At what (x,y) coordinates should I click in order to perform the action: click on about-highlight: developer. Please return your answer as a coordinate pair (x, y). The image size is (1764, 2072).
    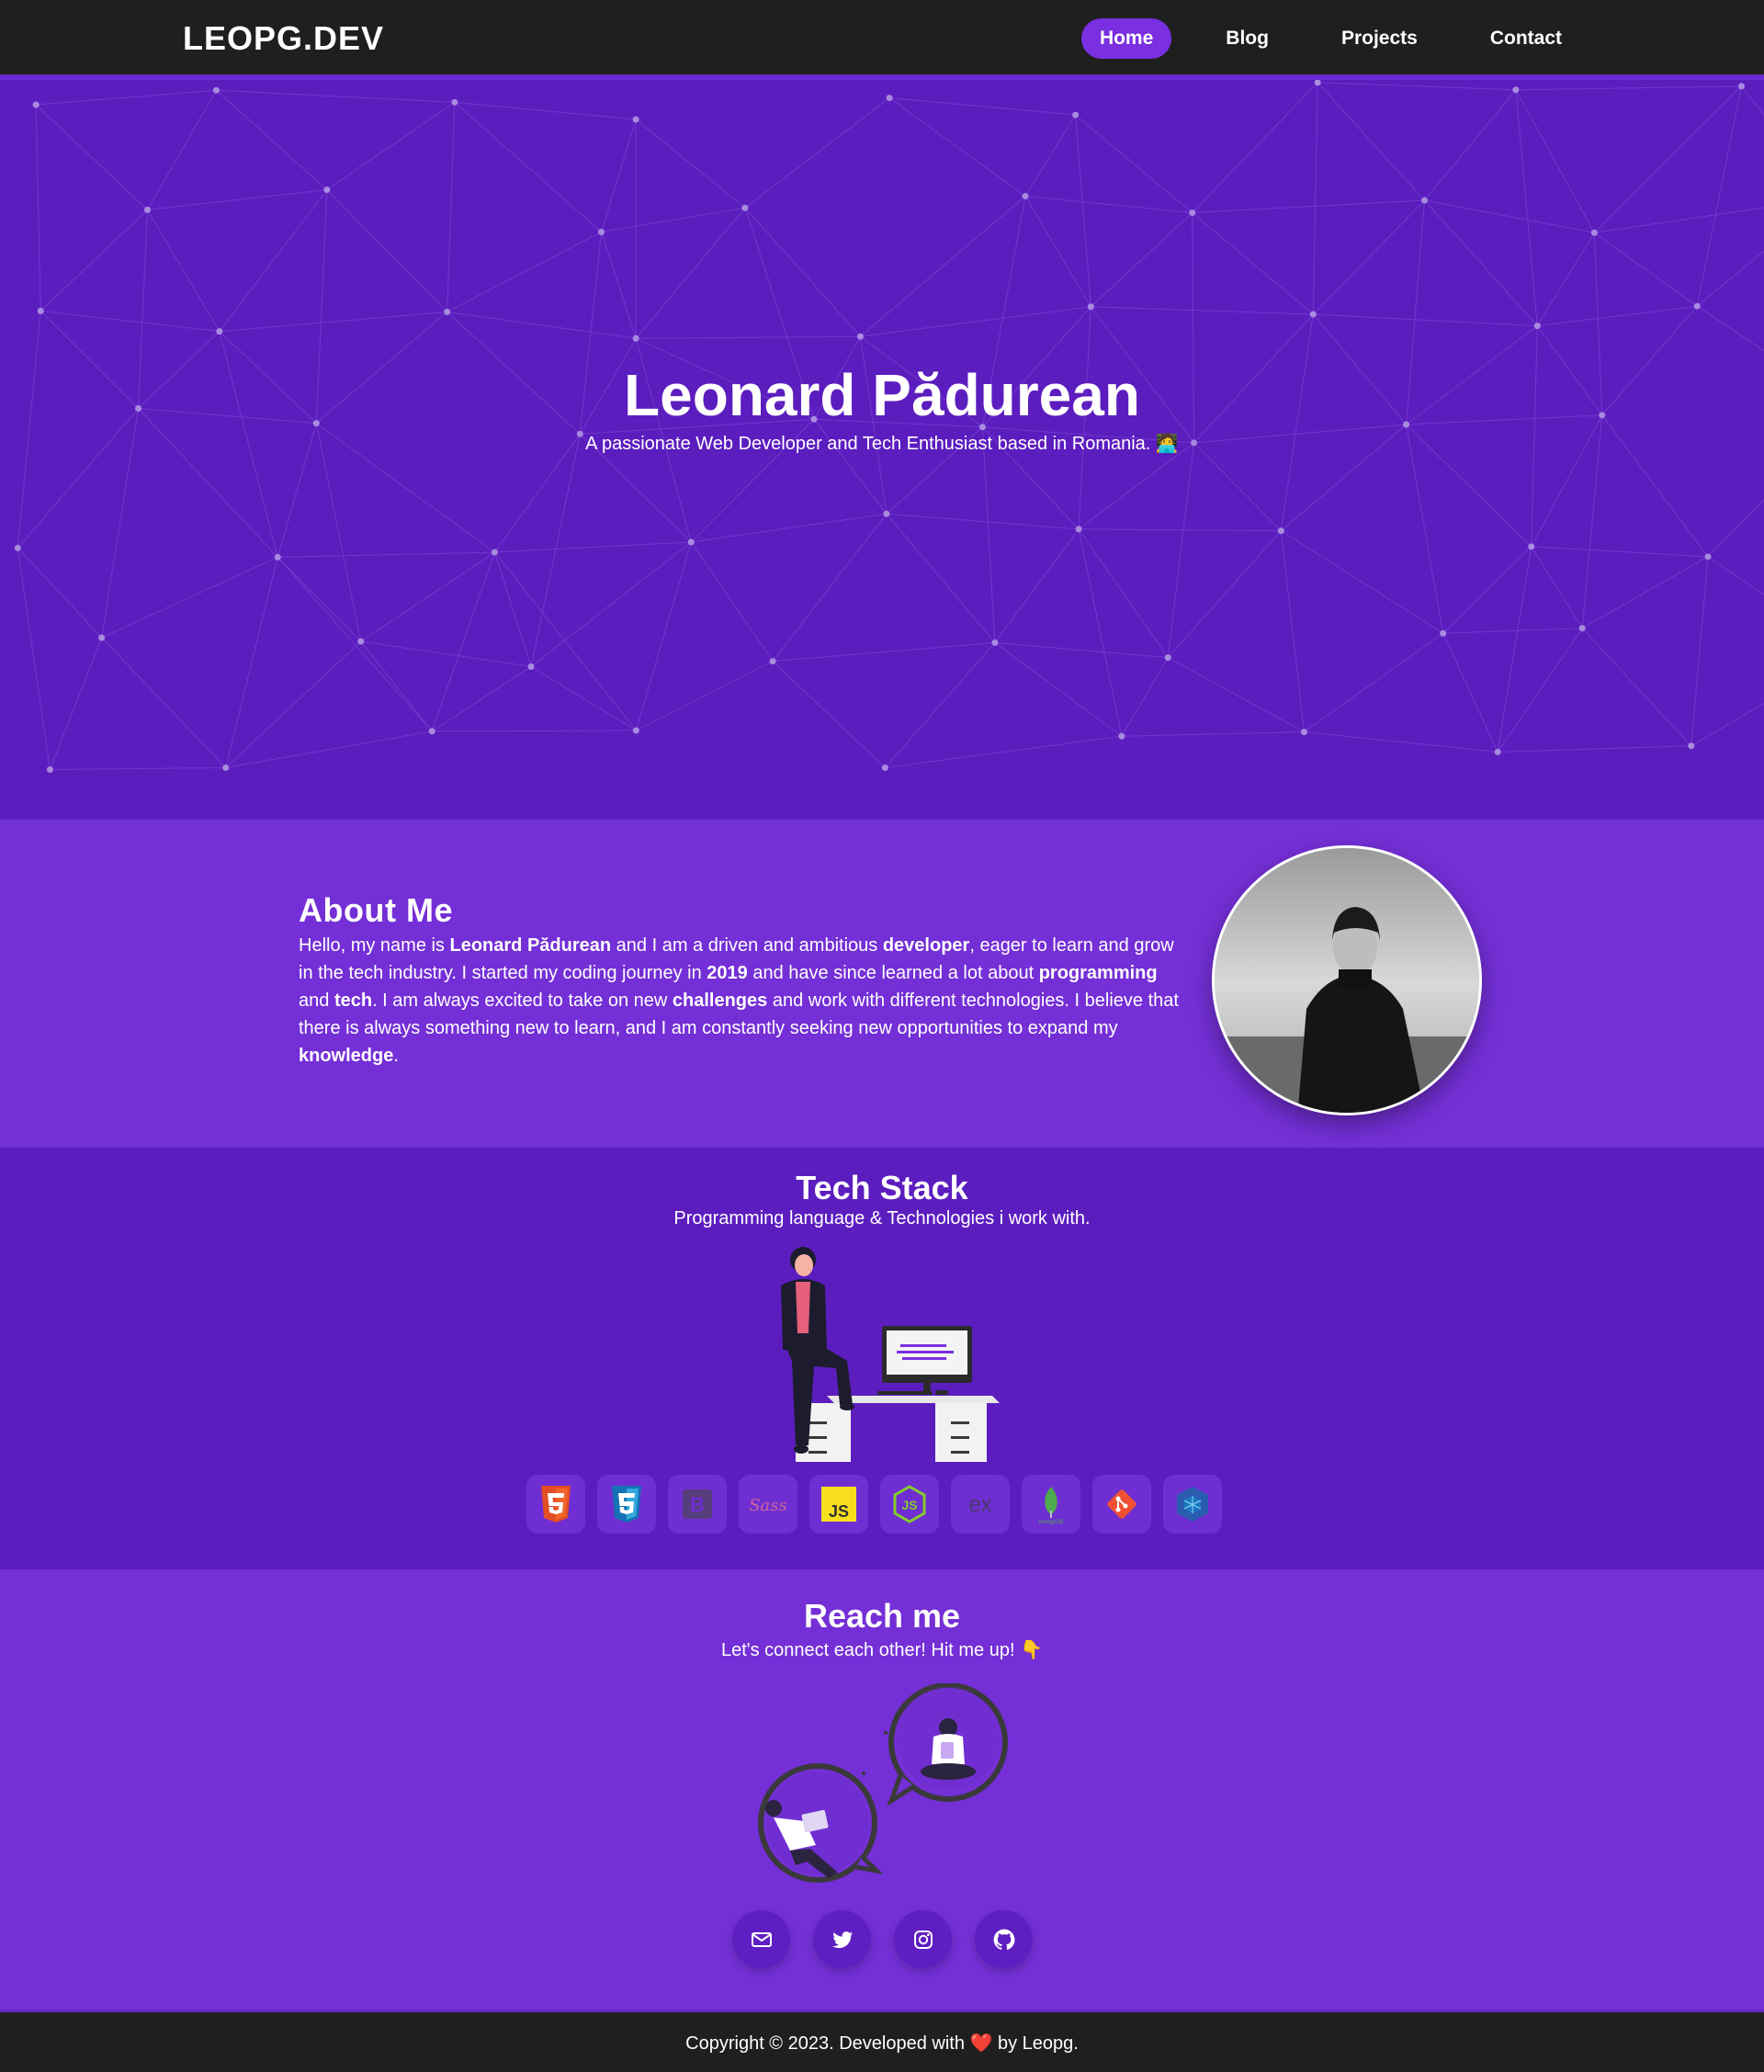
    Looking at the image, I should click on (926, 945).